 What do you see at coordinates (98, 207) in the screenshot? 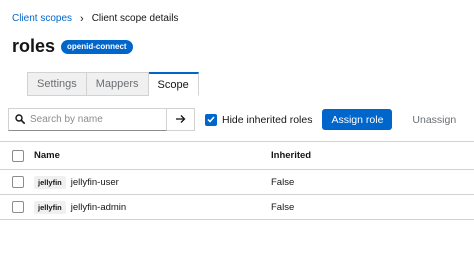
I see `role-name: jellyfin-admin` at bounding box center [98, 207].